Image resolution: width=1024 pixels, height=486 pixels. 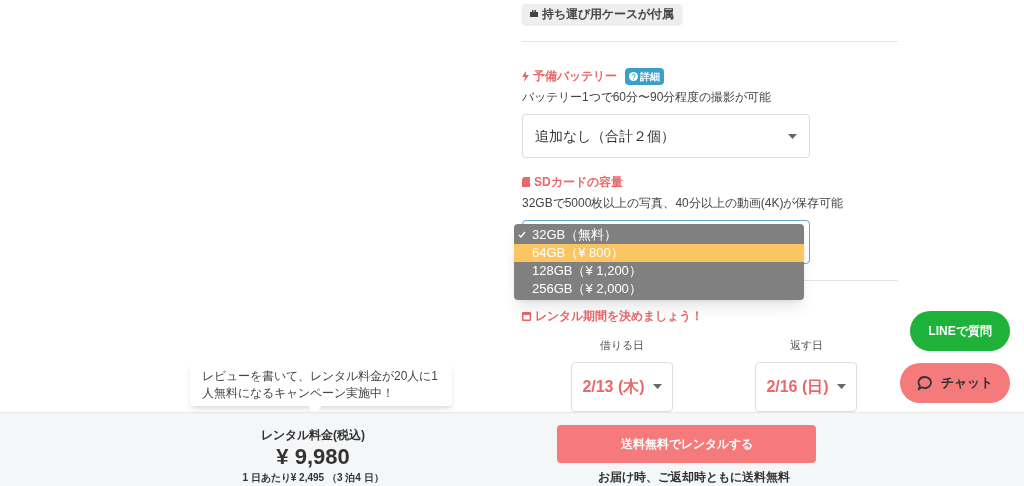 What do you see at coordinates (960, 331) in the screenshot?
I see `line-question-button: LINEで質問` at bounding box center [960, 331].